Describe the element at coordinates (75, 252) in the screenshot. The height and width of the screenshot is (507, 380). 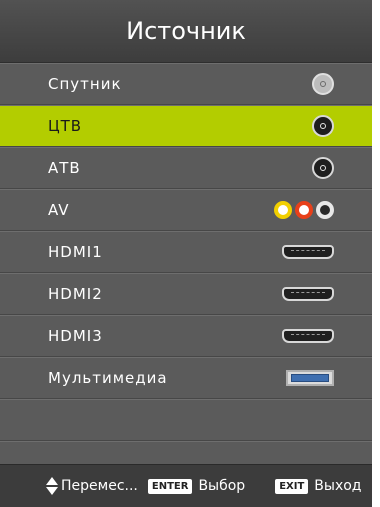
I see `source-item-label: HDMI1` at that location.